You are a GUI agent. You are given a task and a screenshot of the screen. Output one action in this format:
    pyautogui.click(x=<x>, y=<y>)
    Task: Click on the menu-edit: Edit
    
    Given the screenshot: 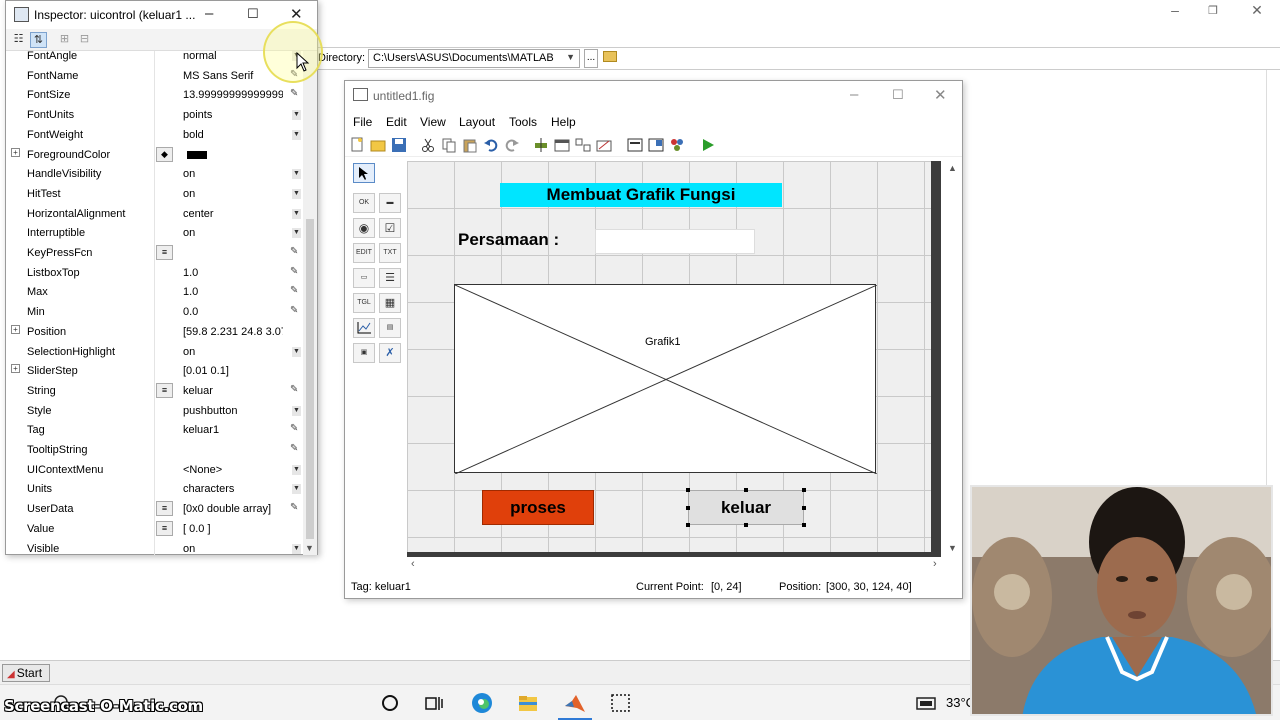 What is the action you would take?
    pyautogui.click(x=396, y=122)
    